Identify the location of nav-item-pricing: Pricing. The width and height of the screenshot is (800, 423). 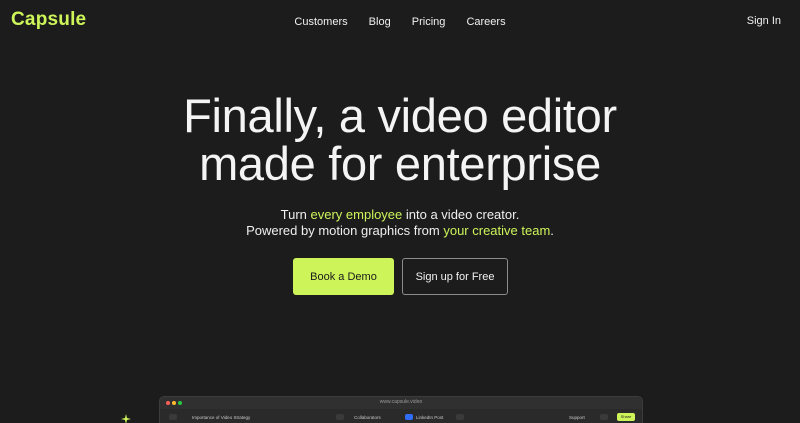
(429, 22).